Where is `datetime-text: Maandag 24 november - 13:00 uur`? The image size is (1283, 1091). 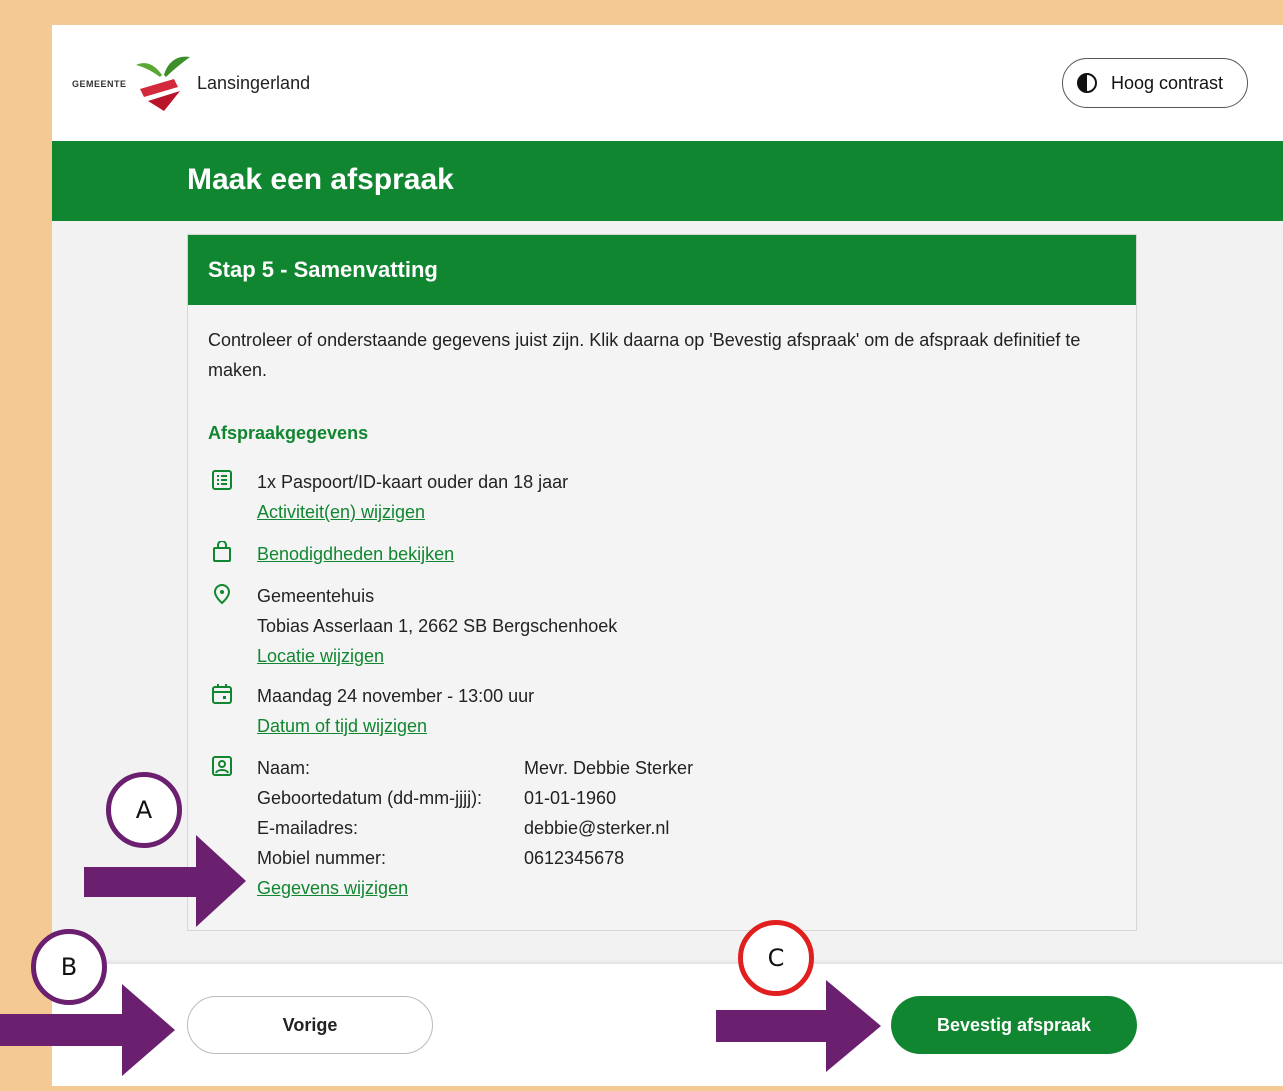 datetime-text: Maandag 24 november - 13:00 uur is located at coordinates (396, 696).